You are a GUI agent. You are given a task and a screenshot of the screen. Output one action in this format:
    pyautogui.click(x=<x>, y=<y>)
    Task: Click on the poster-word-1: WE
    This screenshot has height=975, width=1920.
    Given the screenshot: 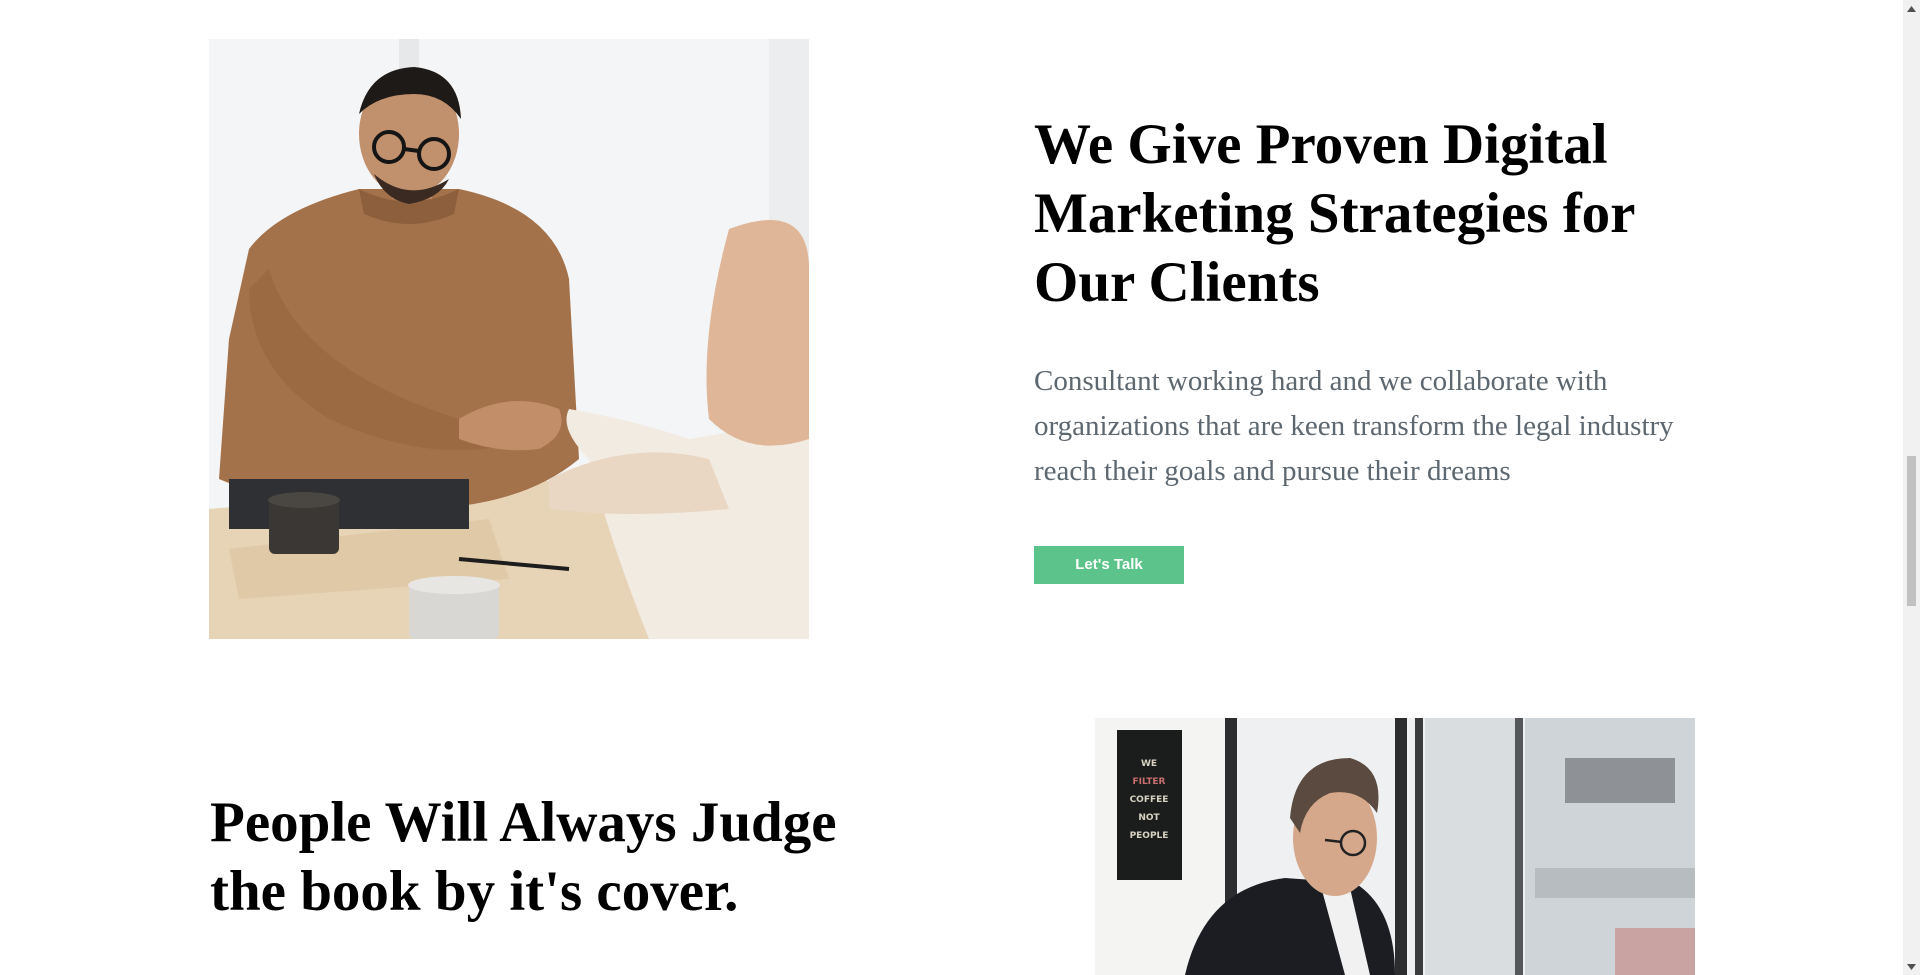 What is the action you would take?
    pyautogui.click(x=1149, y=764)
    